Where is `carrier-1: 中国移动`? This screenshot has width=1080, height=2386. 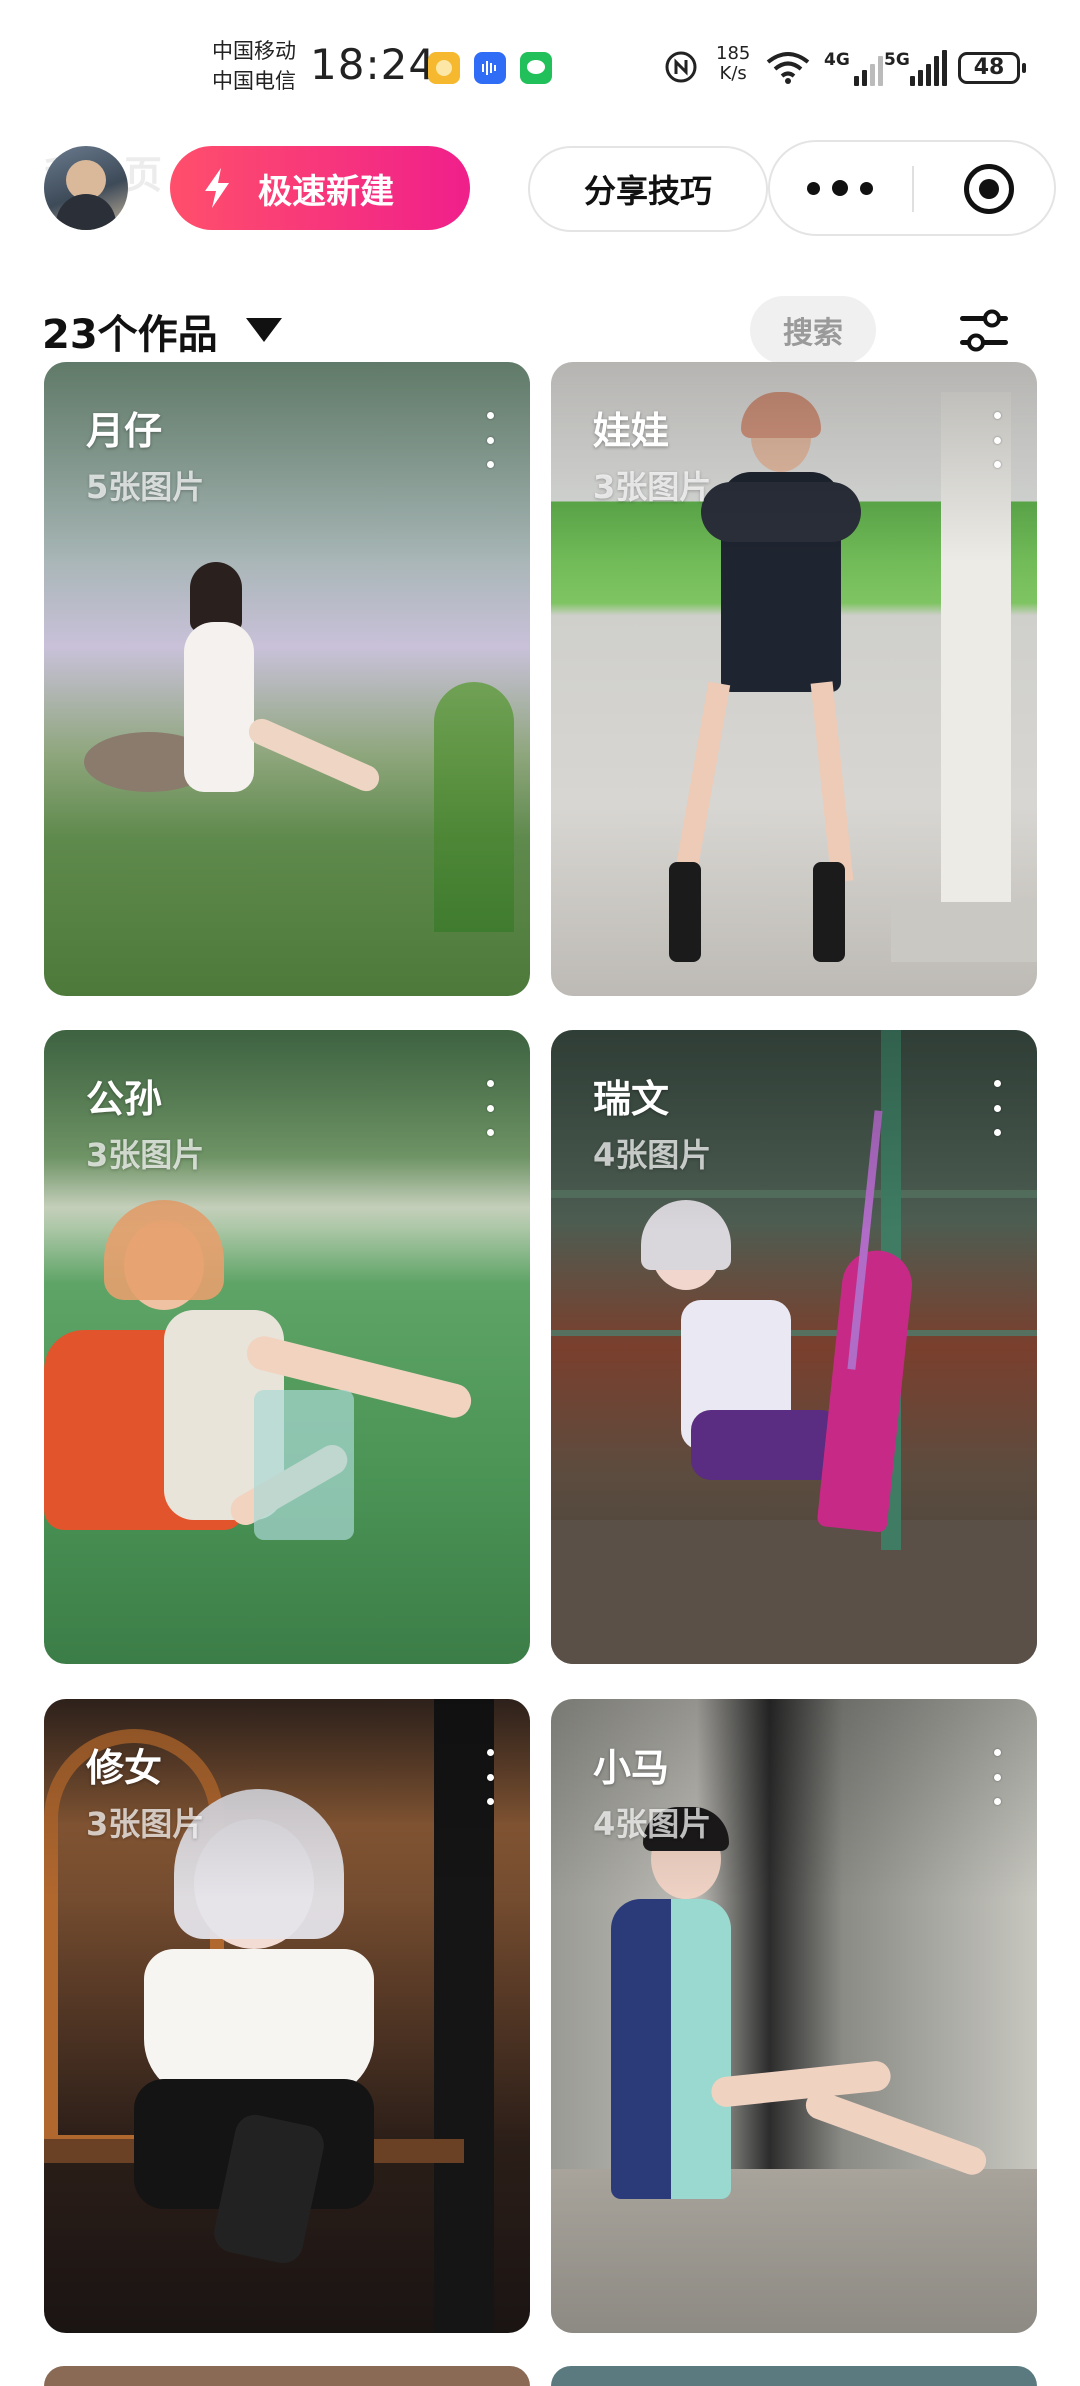 carrier-1: 中国移动 is located at coordinates (254, 51).